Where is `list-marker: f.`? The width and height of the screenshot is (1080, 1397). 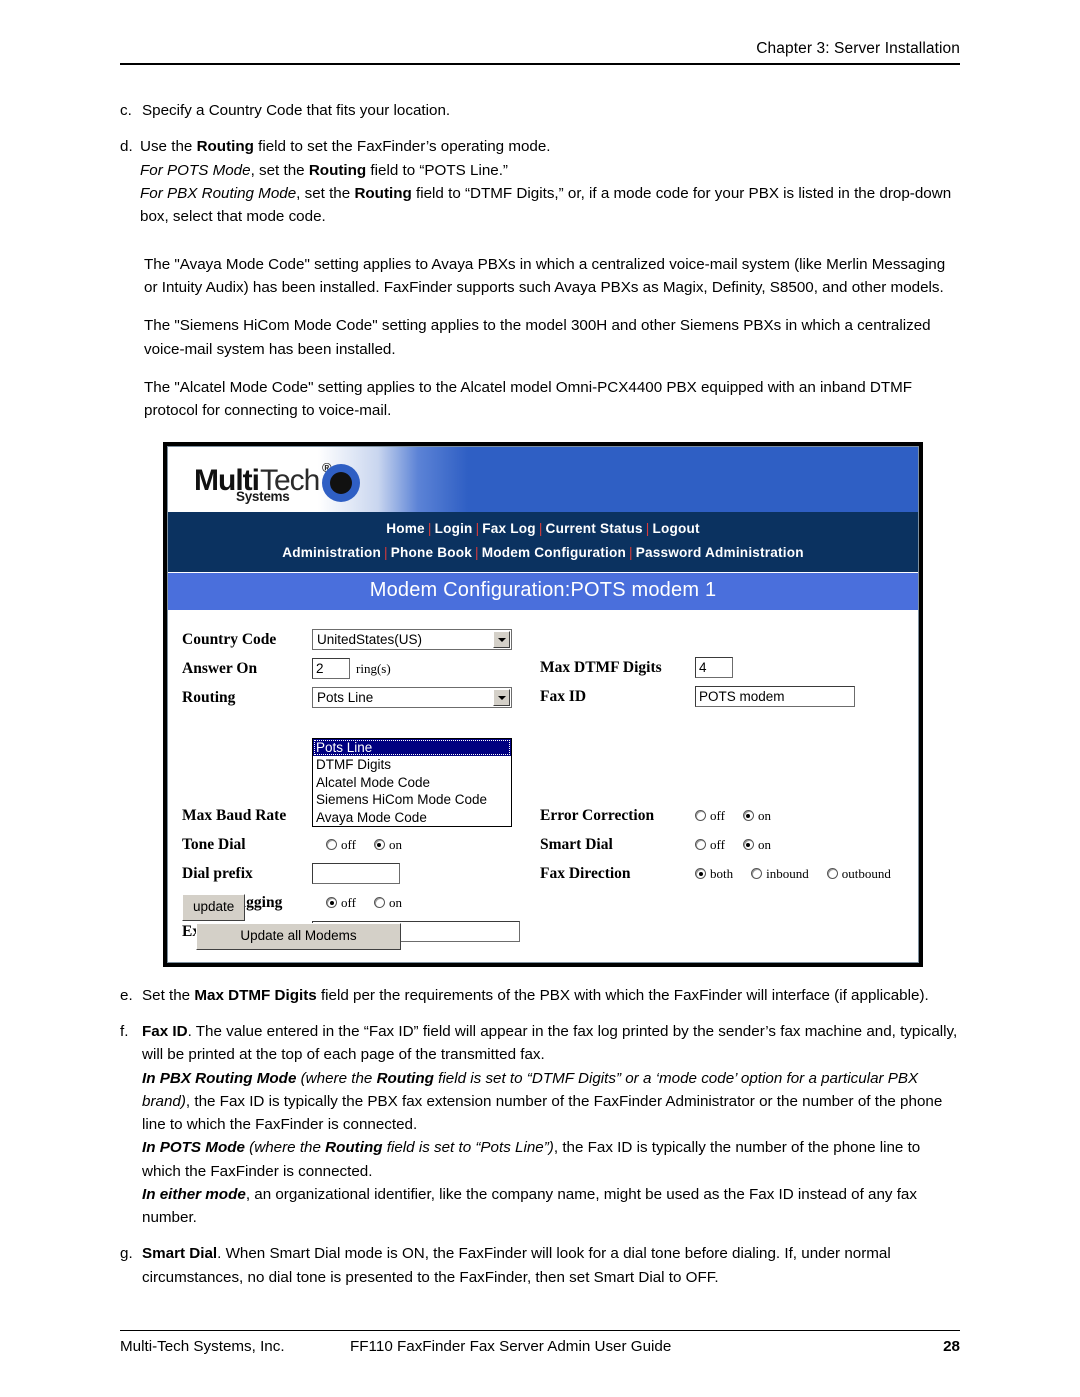 list-marker: f. is located at coordinates (124, 1032).